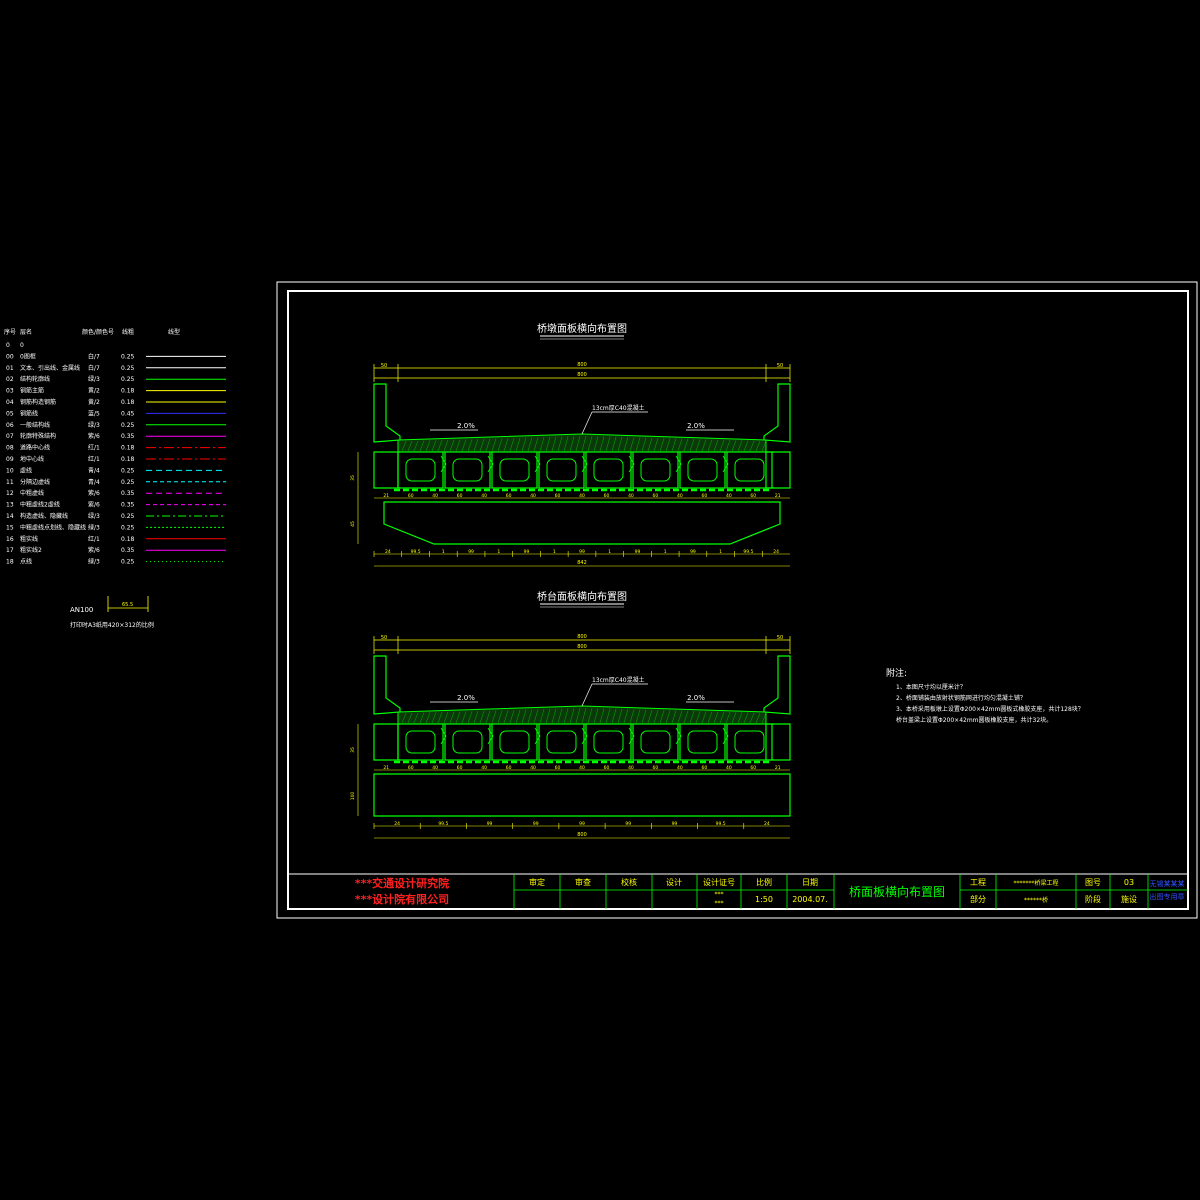 The height and width of the screenshot is (1200, 1200). What do you see at coordinates (26, 562) in the screenshot?
I see `legend-row-name: 点线` at bounding box center [26, 562].